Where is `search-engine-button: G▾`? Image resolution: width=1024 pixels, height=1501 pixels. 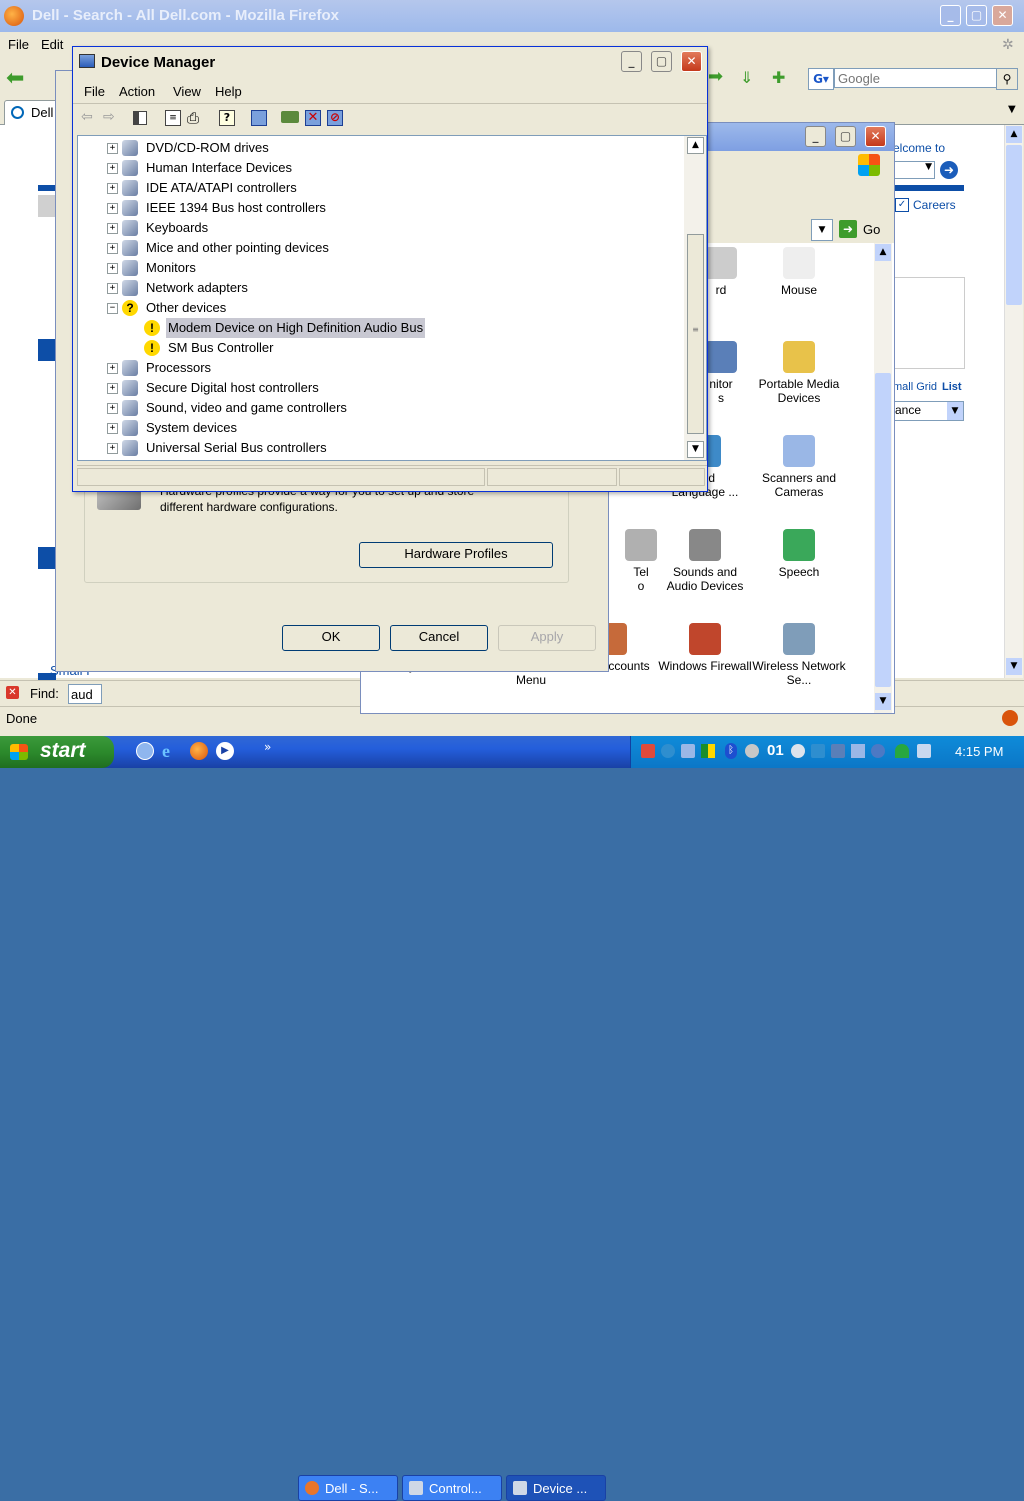
search-engine-button: G▾ is located at coordinates (821, 79).